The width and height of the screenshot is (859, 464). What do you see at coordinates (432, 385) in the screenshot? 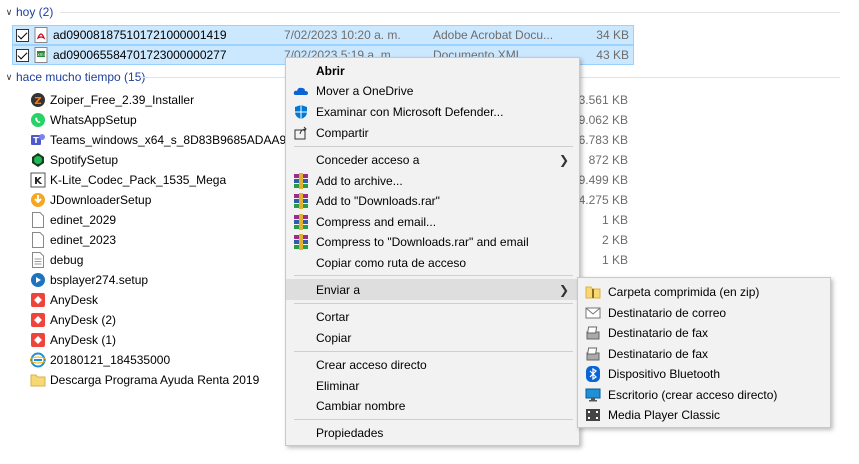
I see `menu-item-delete: Eliminar` at bounding box center [432, 385].